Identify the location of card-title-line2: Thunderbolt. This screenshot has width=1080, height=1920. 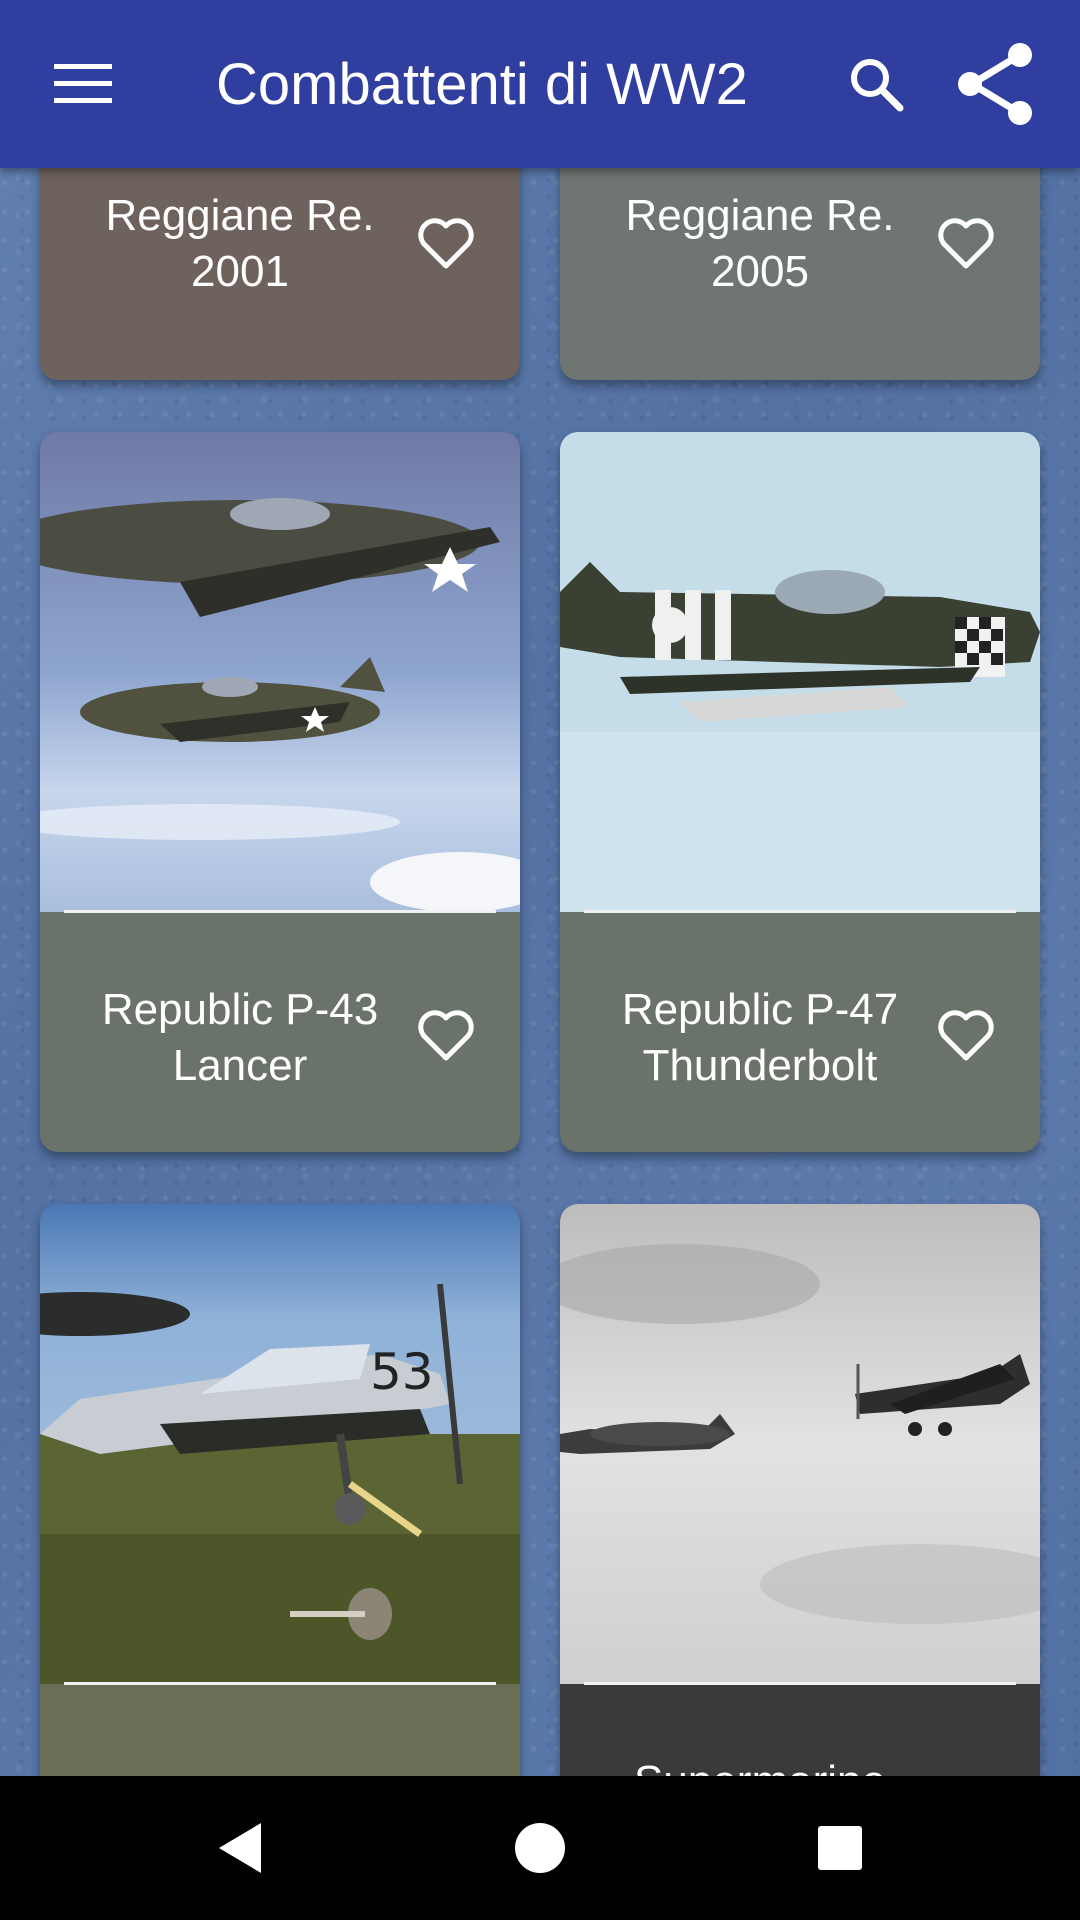
(760, 1065).